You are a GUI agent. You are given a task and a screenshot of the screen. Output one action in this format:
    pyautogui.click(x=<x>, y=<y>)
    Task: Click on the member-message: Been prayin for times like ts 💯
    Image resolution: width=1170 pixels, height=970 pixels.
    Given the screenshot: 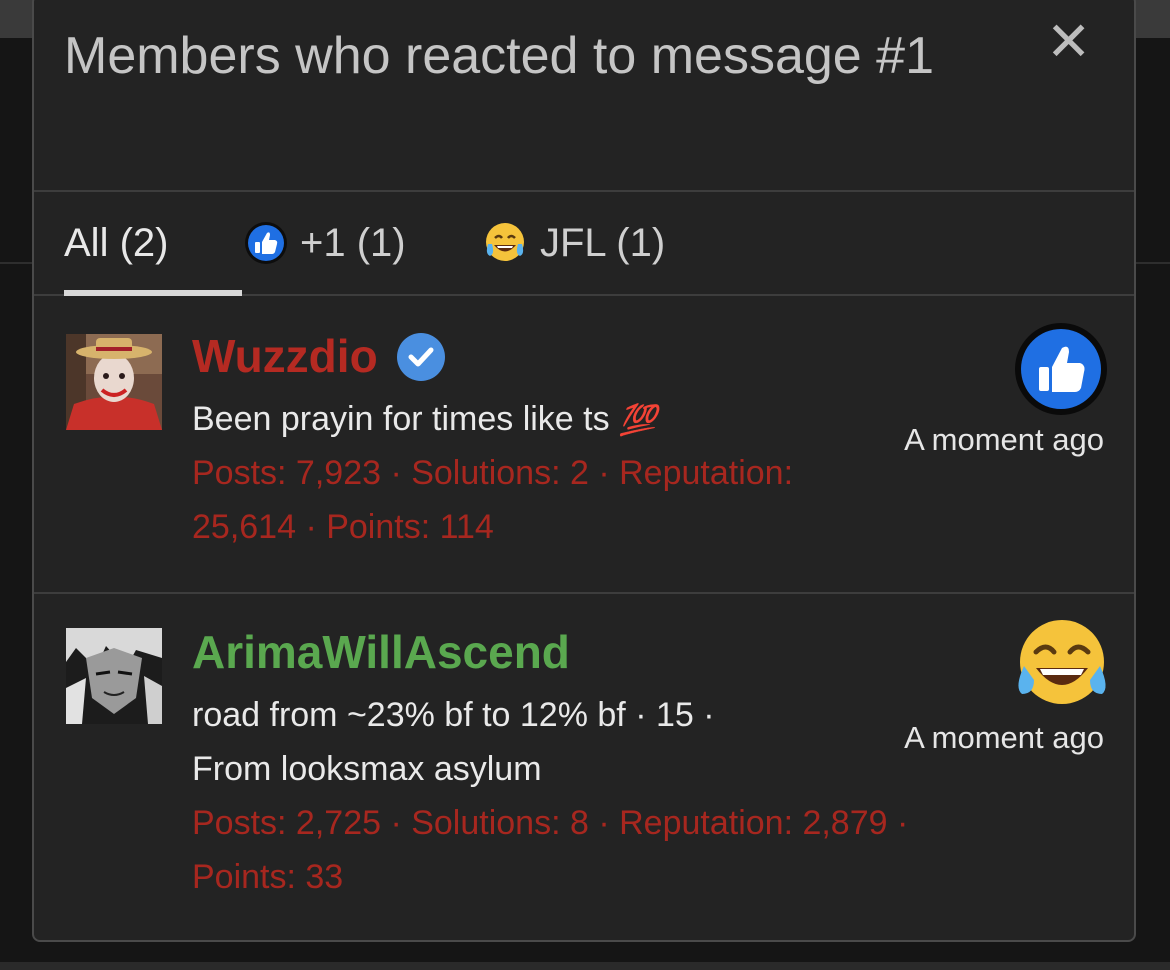 What is the action you would take?
    pyautogui.click(x=424, y=420)
    